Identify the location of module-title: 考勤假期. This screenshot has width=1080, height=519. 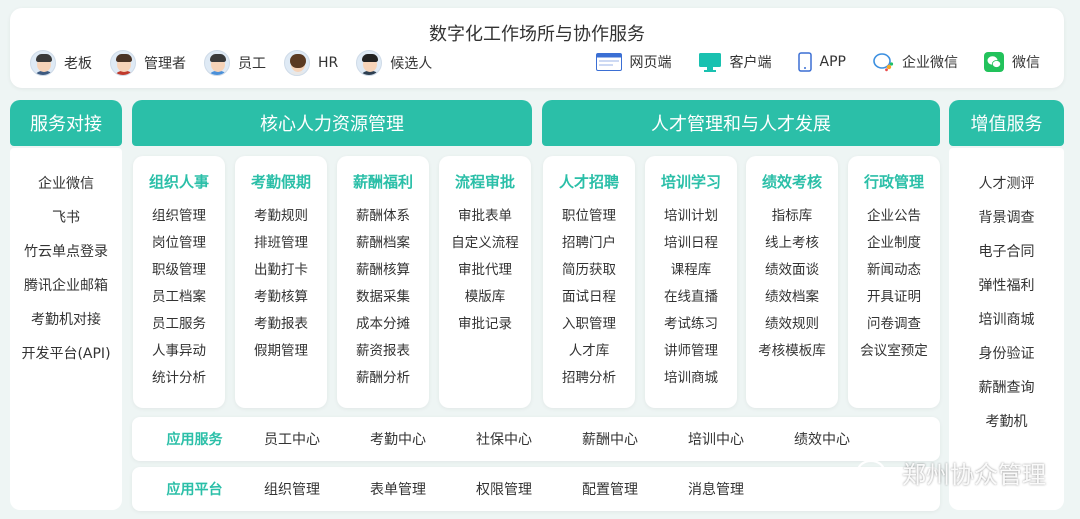
(280, 182).